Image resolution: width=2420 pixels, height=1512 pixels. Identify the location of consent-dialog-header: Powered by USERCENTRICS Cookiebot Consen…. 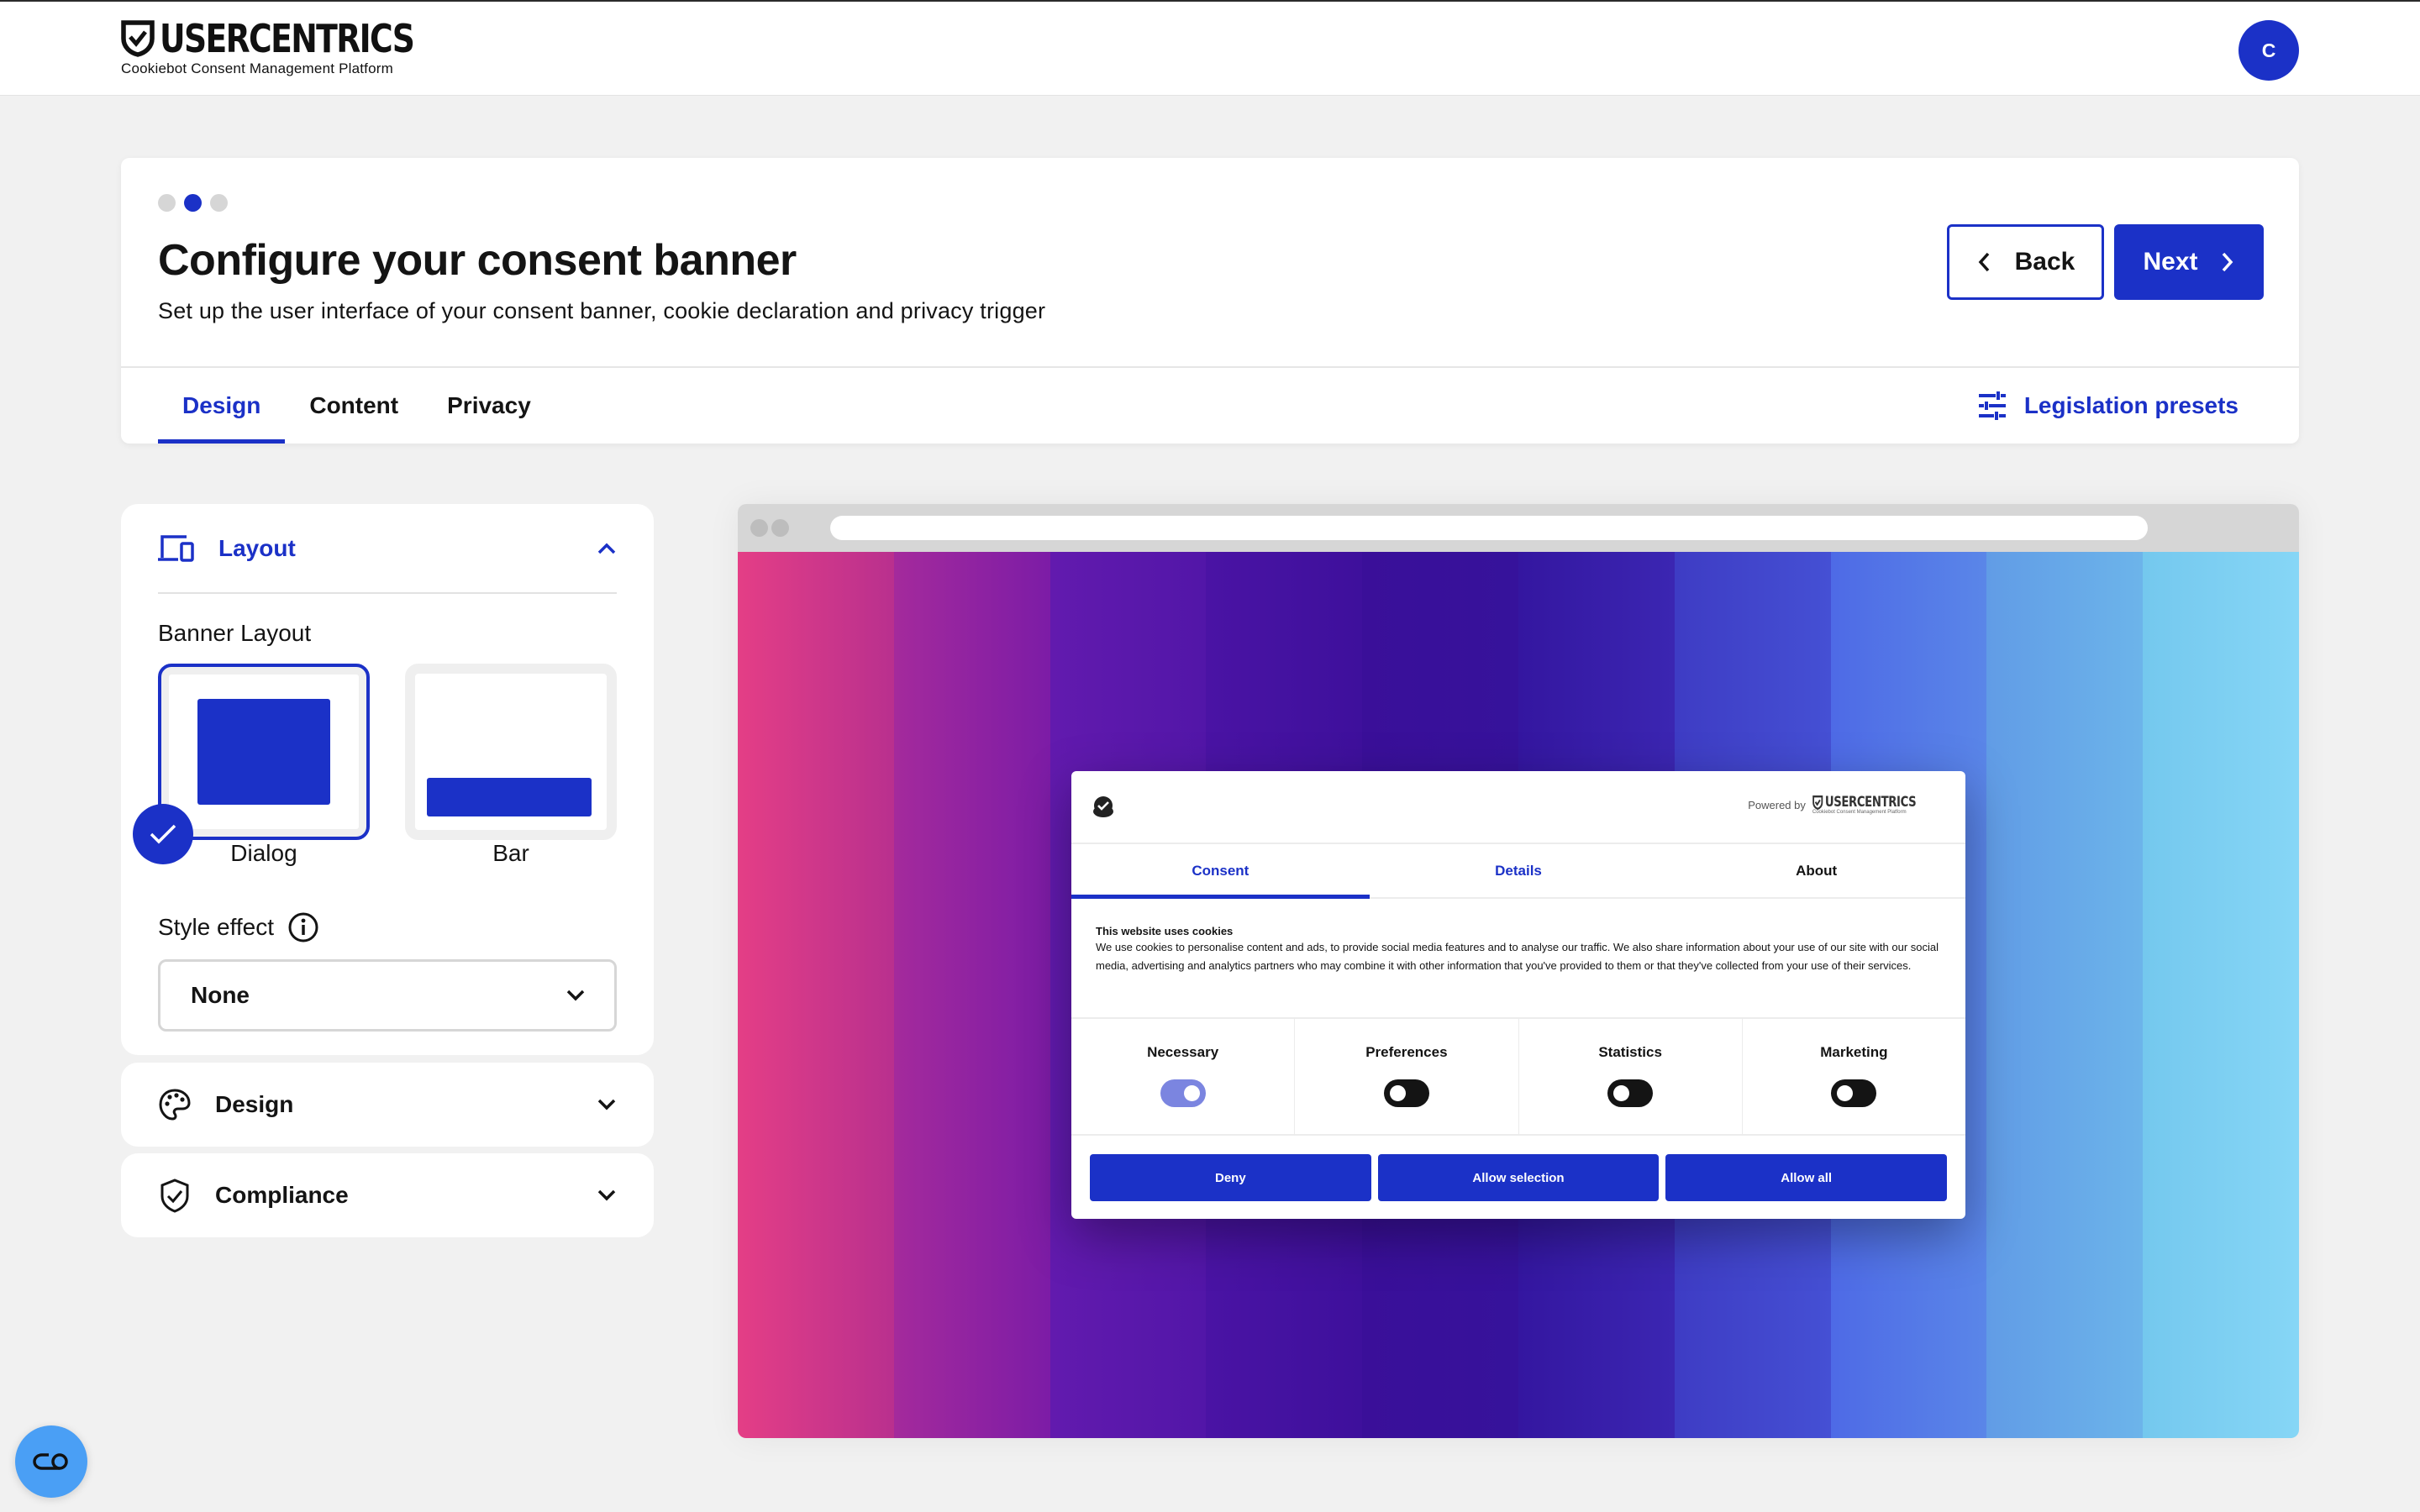
(1518, 807).